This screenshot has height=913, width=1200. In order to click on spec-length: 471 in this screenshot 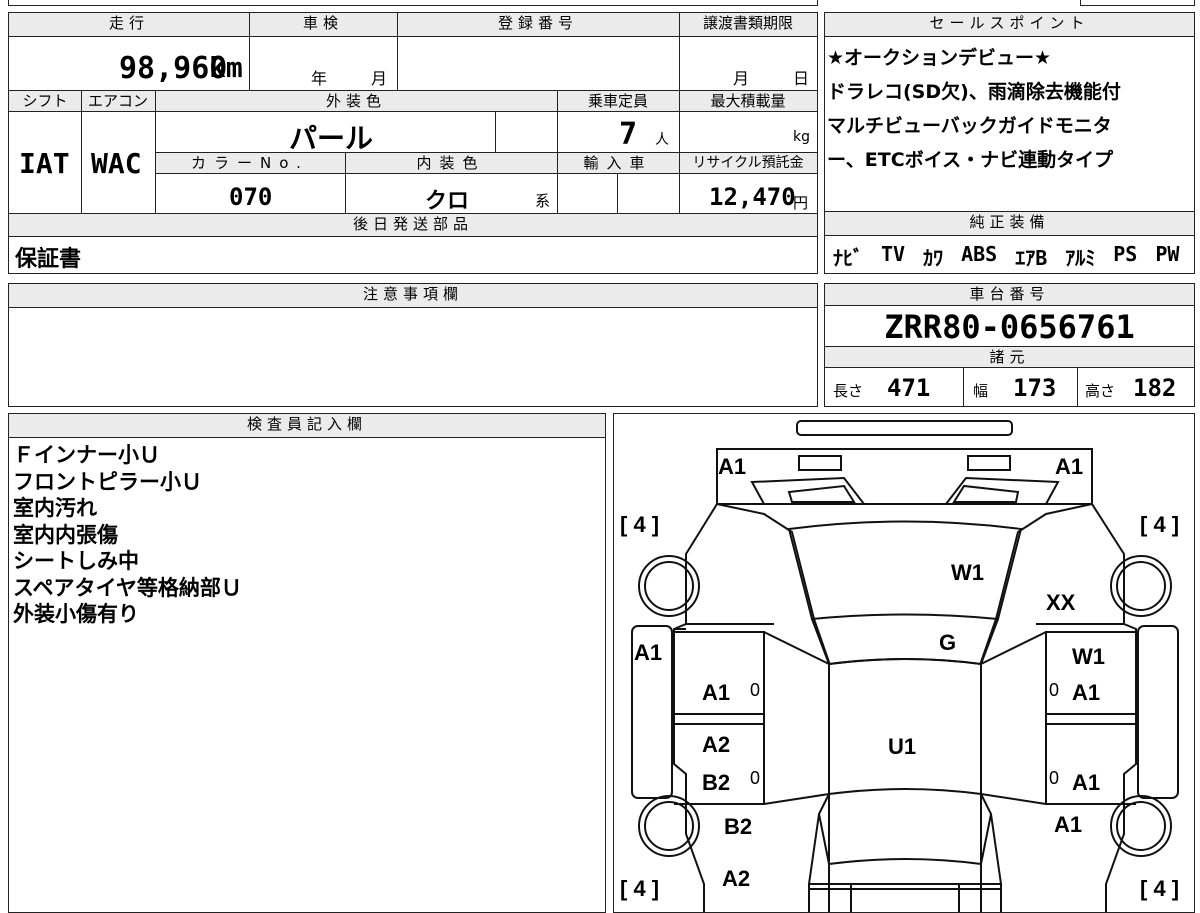, I will do `click(909, 388)`.